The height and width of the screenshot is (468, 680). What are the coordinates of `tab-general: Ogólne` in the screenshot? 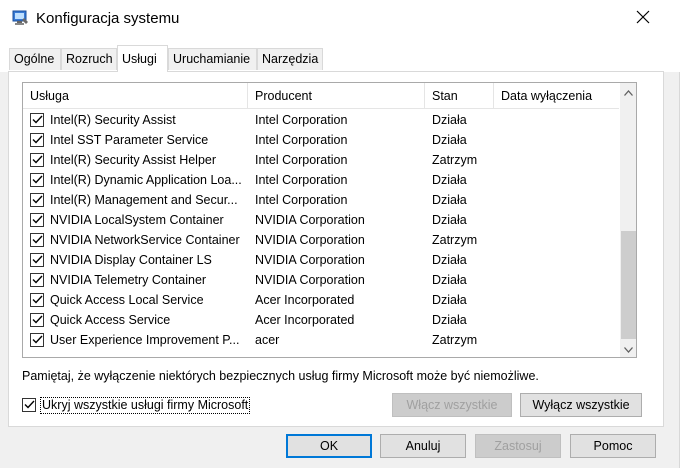 It's located at (35, 59).